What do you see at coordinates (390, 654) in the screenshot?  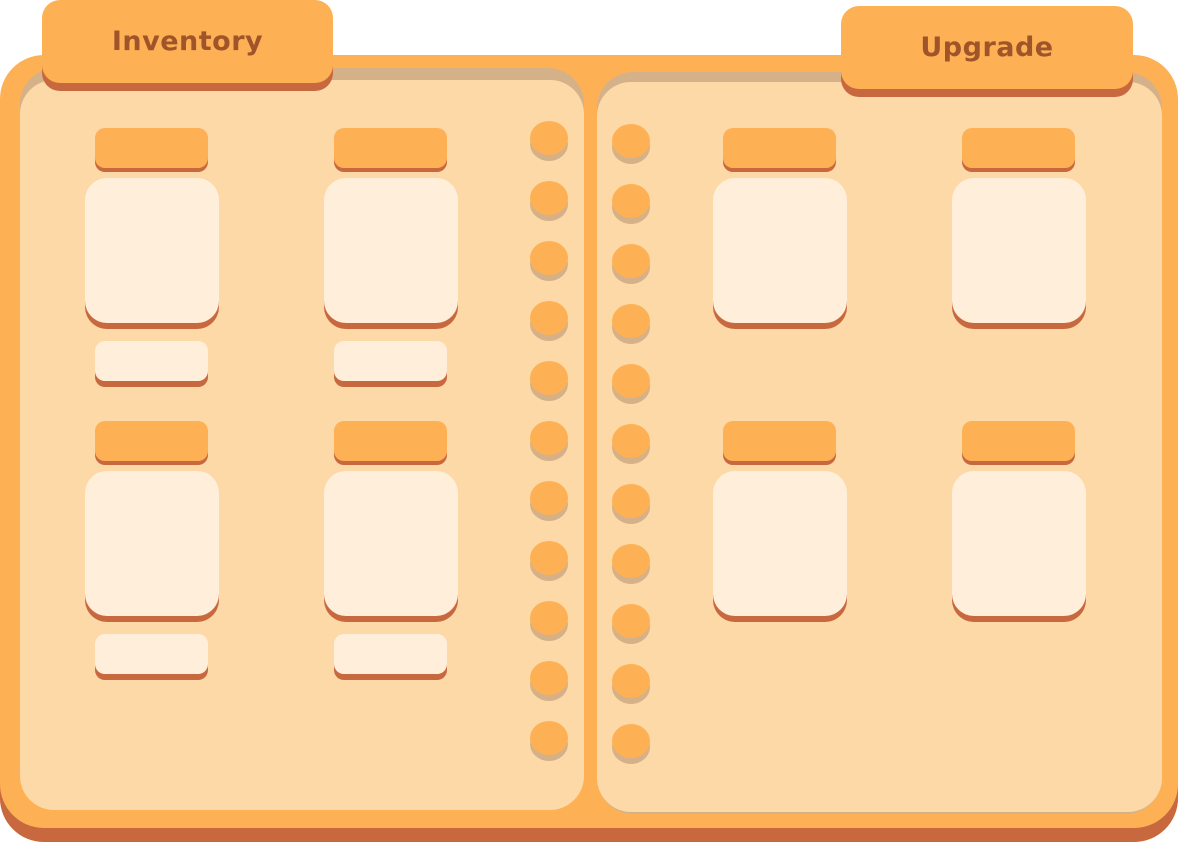 I see `inventory-slot-4-price` at bounding box center [390, 654].